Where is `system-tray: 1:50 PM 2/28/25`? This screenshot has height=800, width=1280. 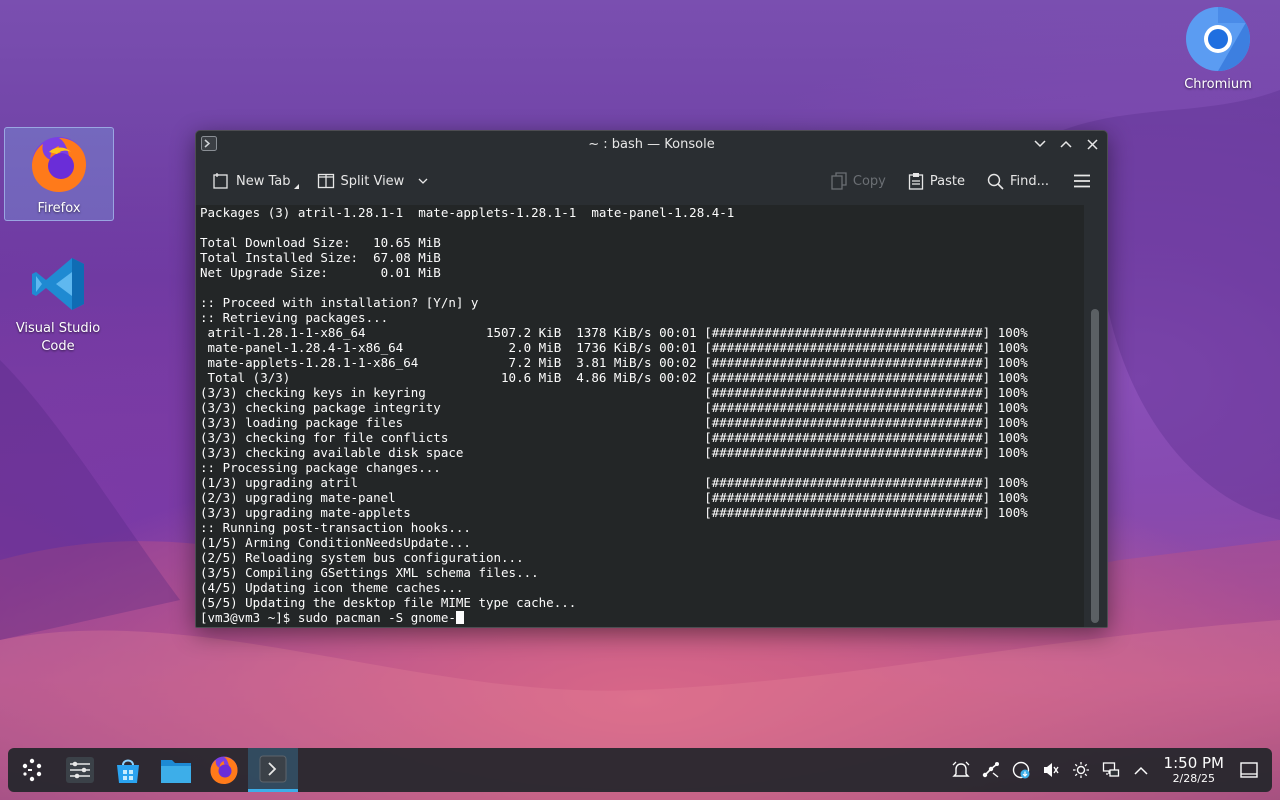 system-tray: 1:50 PM 2/28/25 is located at coordinates (1109, 770).